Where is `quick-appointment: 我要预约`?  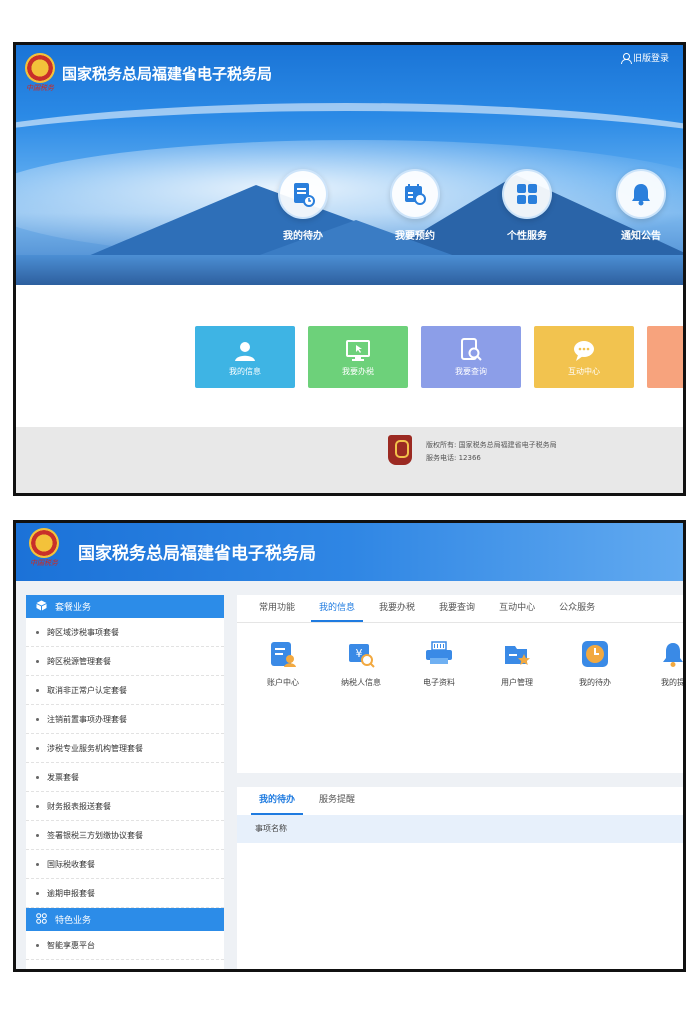
quick-appointment: 我要预约 is located at coordinates (415, 205).